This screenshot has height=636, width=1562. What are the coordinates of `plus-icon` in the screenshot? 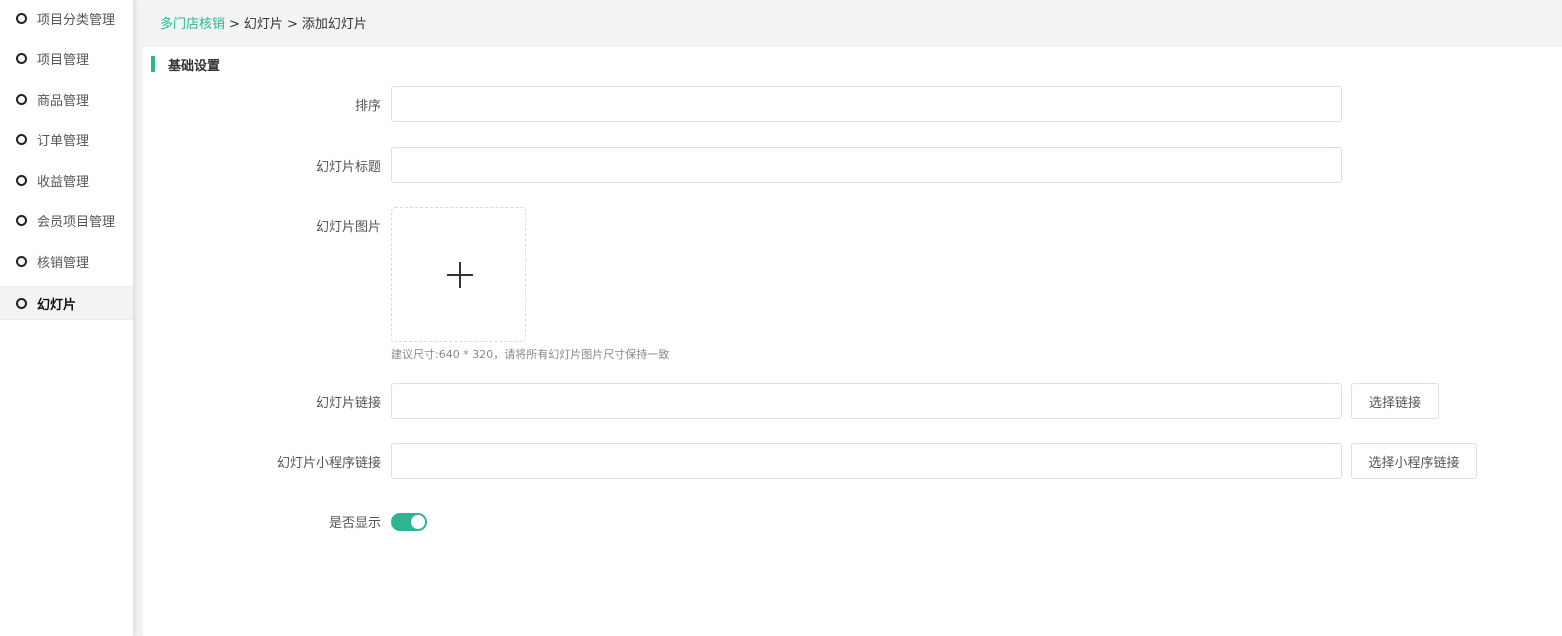 It's located at (460, 275).